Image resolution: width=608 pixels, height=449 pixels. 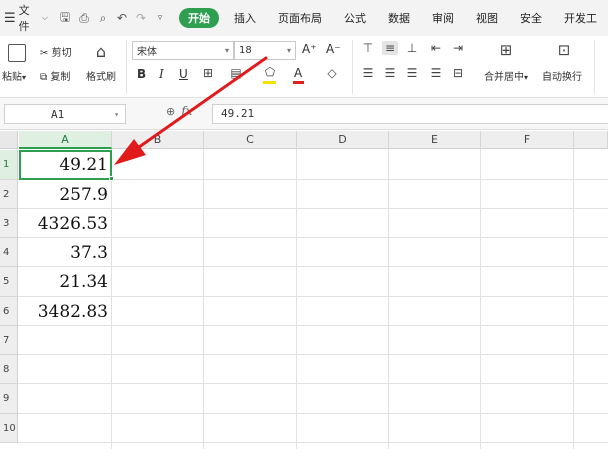 What do you see at coordinates (101, 51) in the screenshot?
I see `format-painter-icon: ⌂` at bounding box center [101, 51].